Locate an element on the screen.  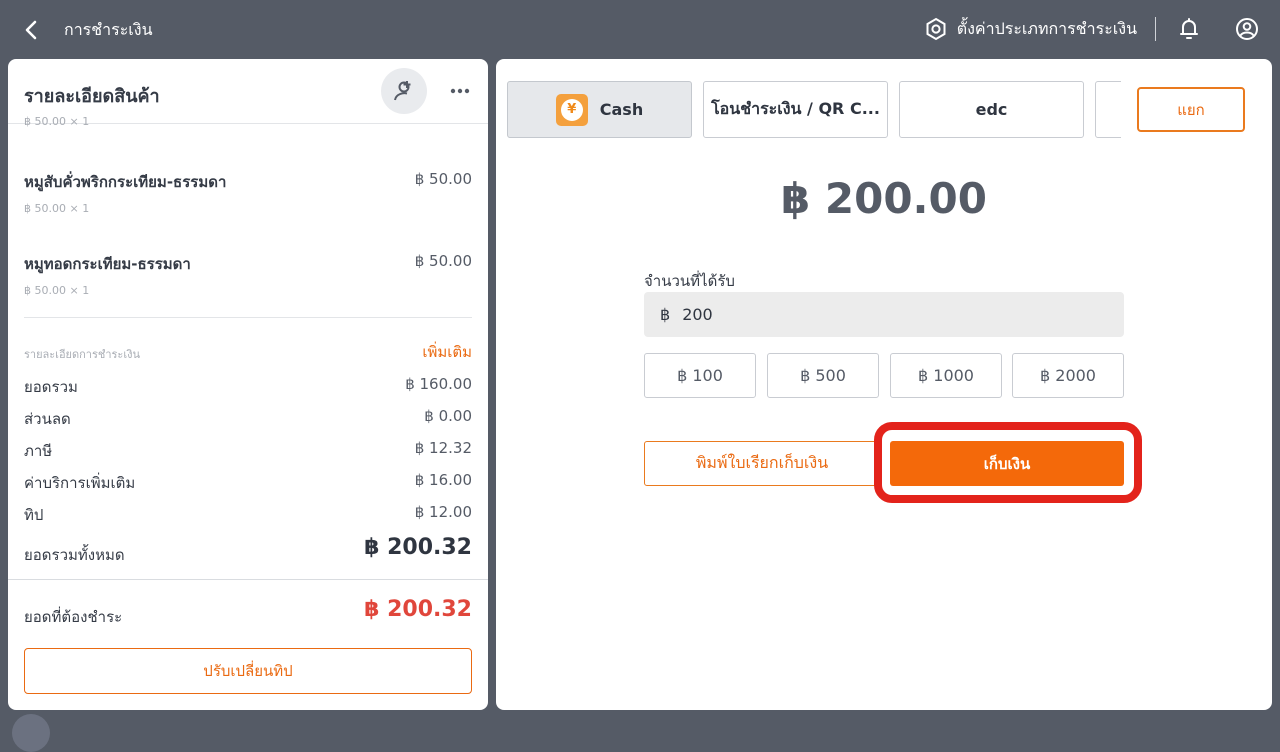
order-summary-header: รายละเอียดสินค้า ฿ 50.00 × 1 is located at coordinates (248, 93).